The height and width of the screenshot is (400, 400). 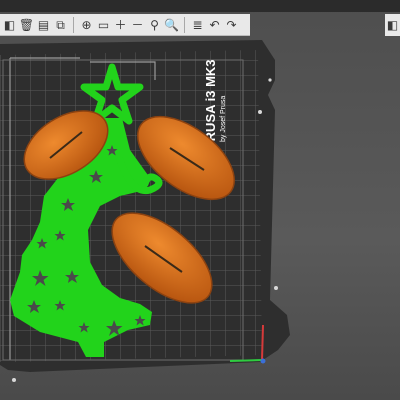 I want to click on window-top-bar, so click(x=200, y=6).